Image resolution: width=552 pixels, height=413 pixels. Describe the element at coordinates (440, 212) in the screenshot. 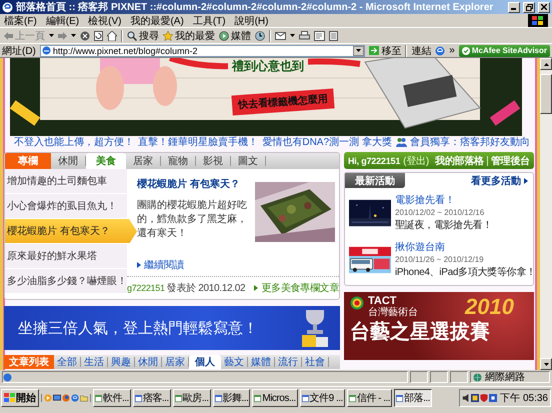

I see `event-dates: 2010/12/02 ~ 2010/12/16` at that location.